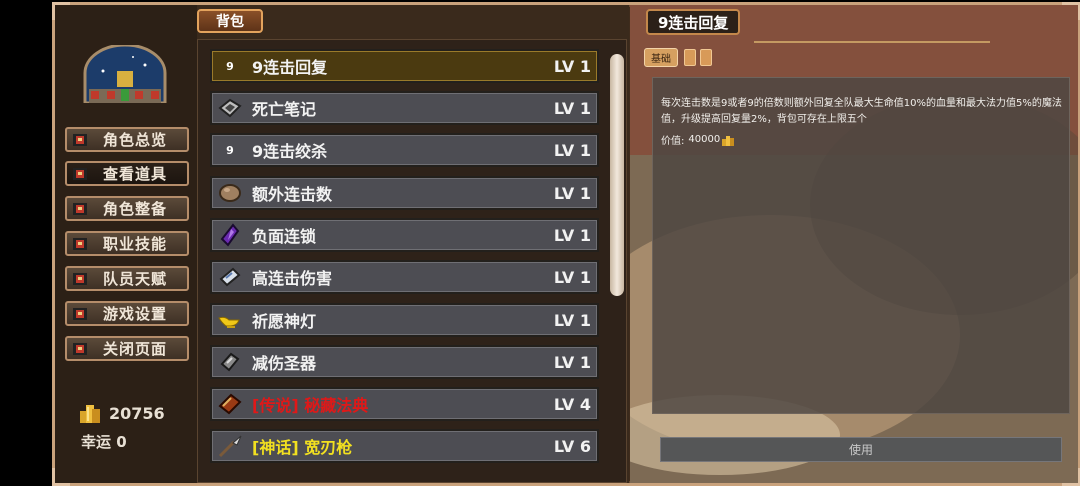  I want to click on menu-label: 角色整备, so click(135, 209).